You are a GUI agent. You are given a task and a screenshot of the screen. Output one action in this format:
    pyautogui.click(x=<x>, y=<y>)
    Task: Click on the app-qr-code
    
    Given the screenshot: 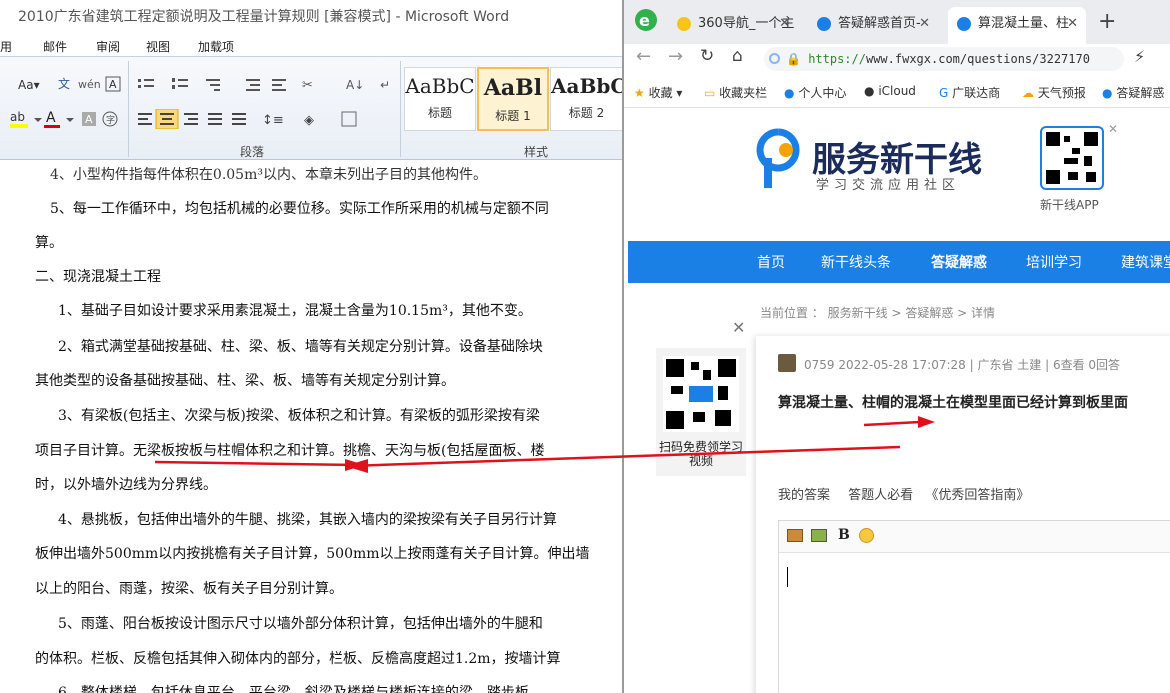 What is the action you would take?
    pyautogui.click(x=1072, y=158)
    